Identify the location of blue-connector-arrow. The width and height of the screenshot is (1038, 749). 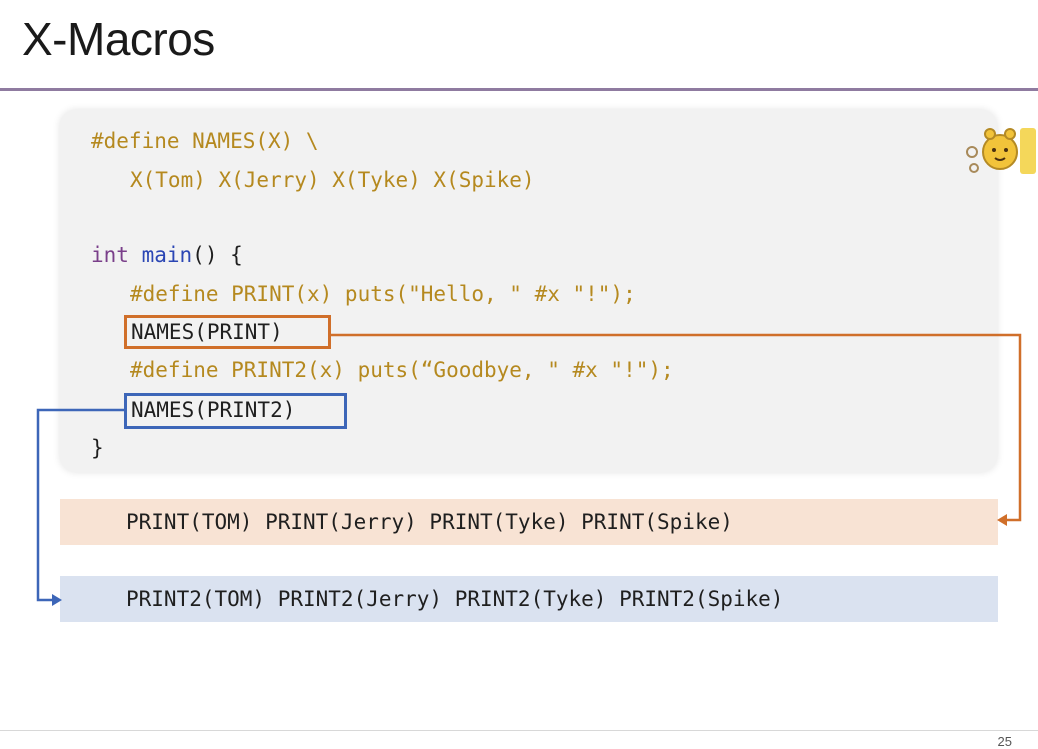
(80, 505).